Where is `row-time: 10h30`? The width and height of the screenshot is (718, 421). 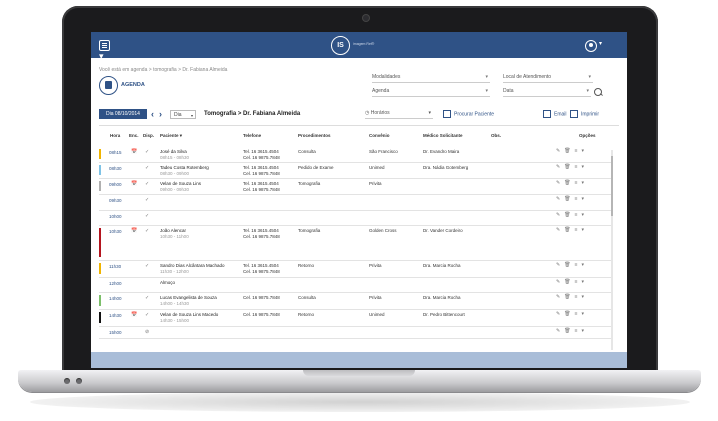
row-time: 10h30 is located at coordinates (115, 231).